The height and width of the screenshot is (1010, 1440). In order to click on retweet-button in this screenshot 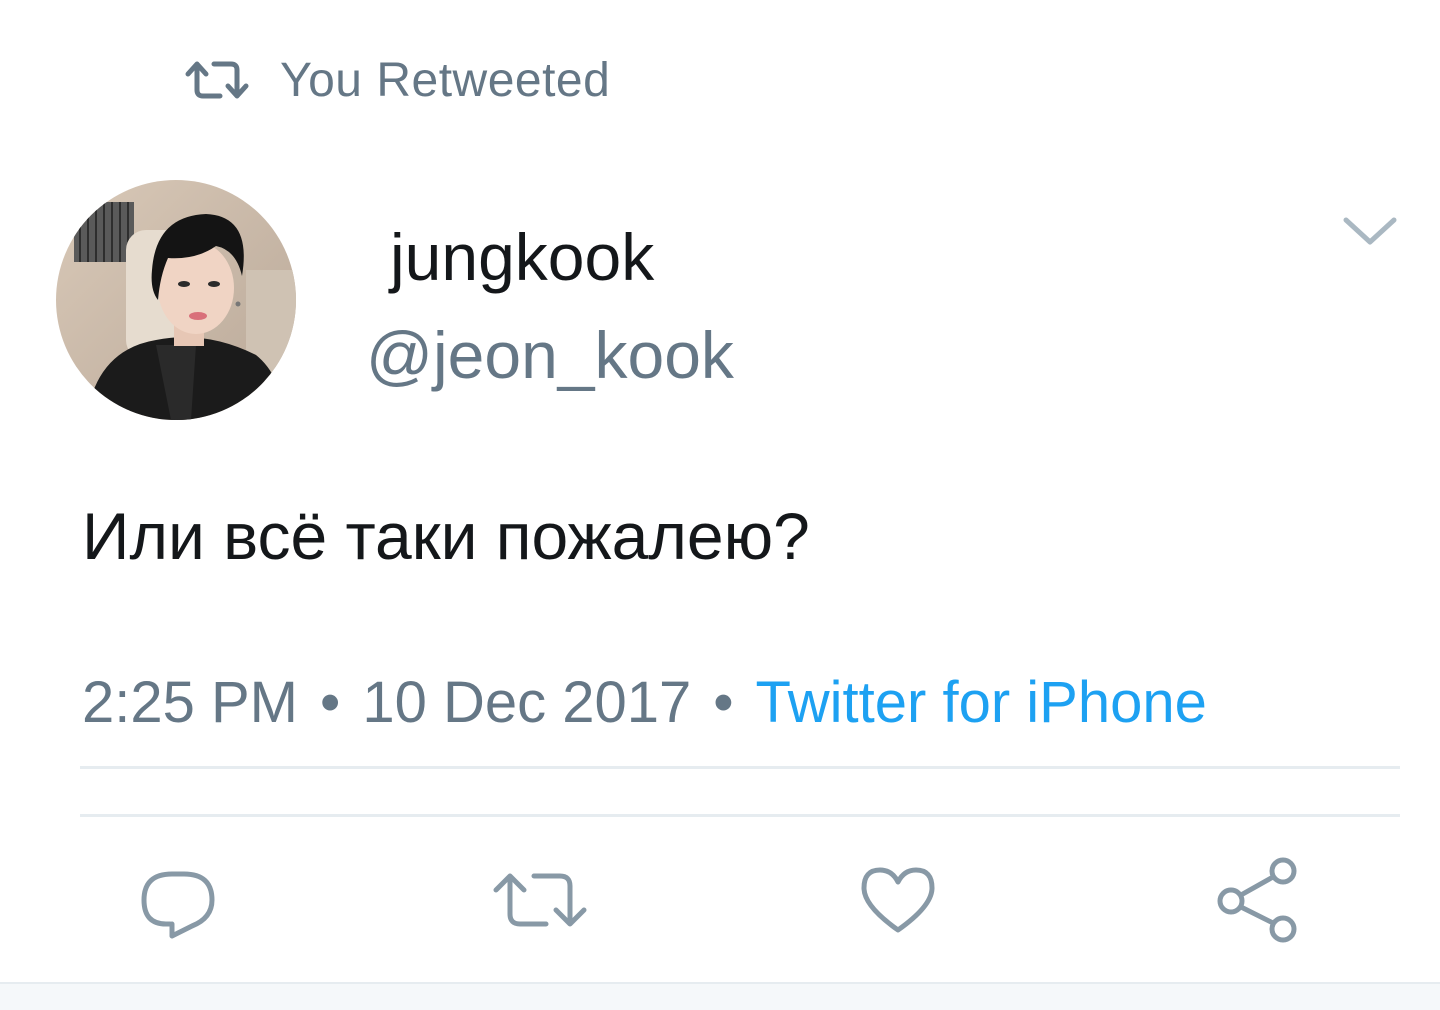, I will do `click(540, 900)`.